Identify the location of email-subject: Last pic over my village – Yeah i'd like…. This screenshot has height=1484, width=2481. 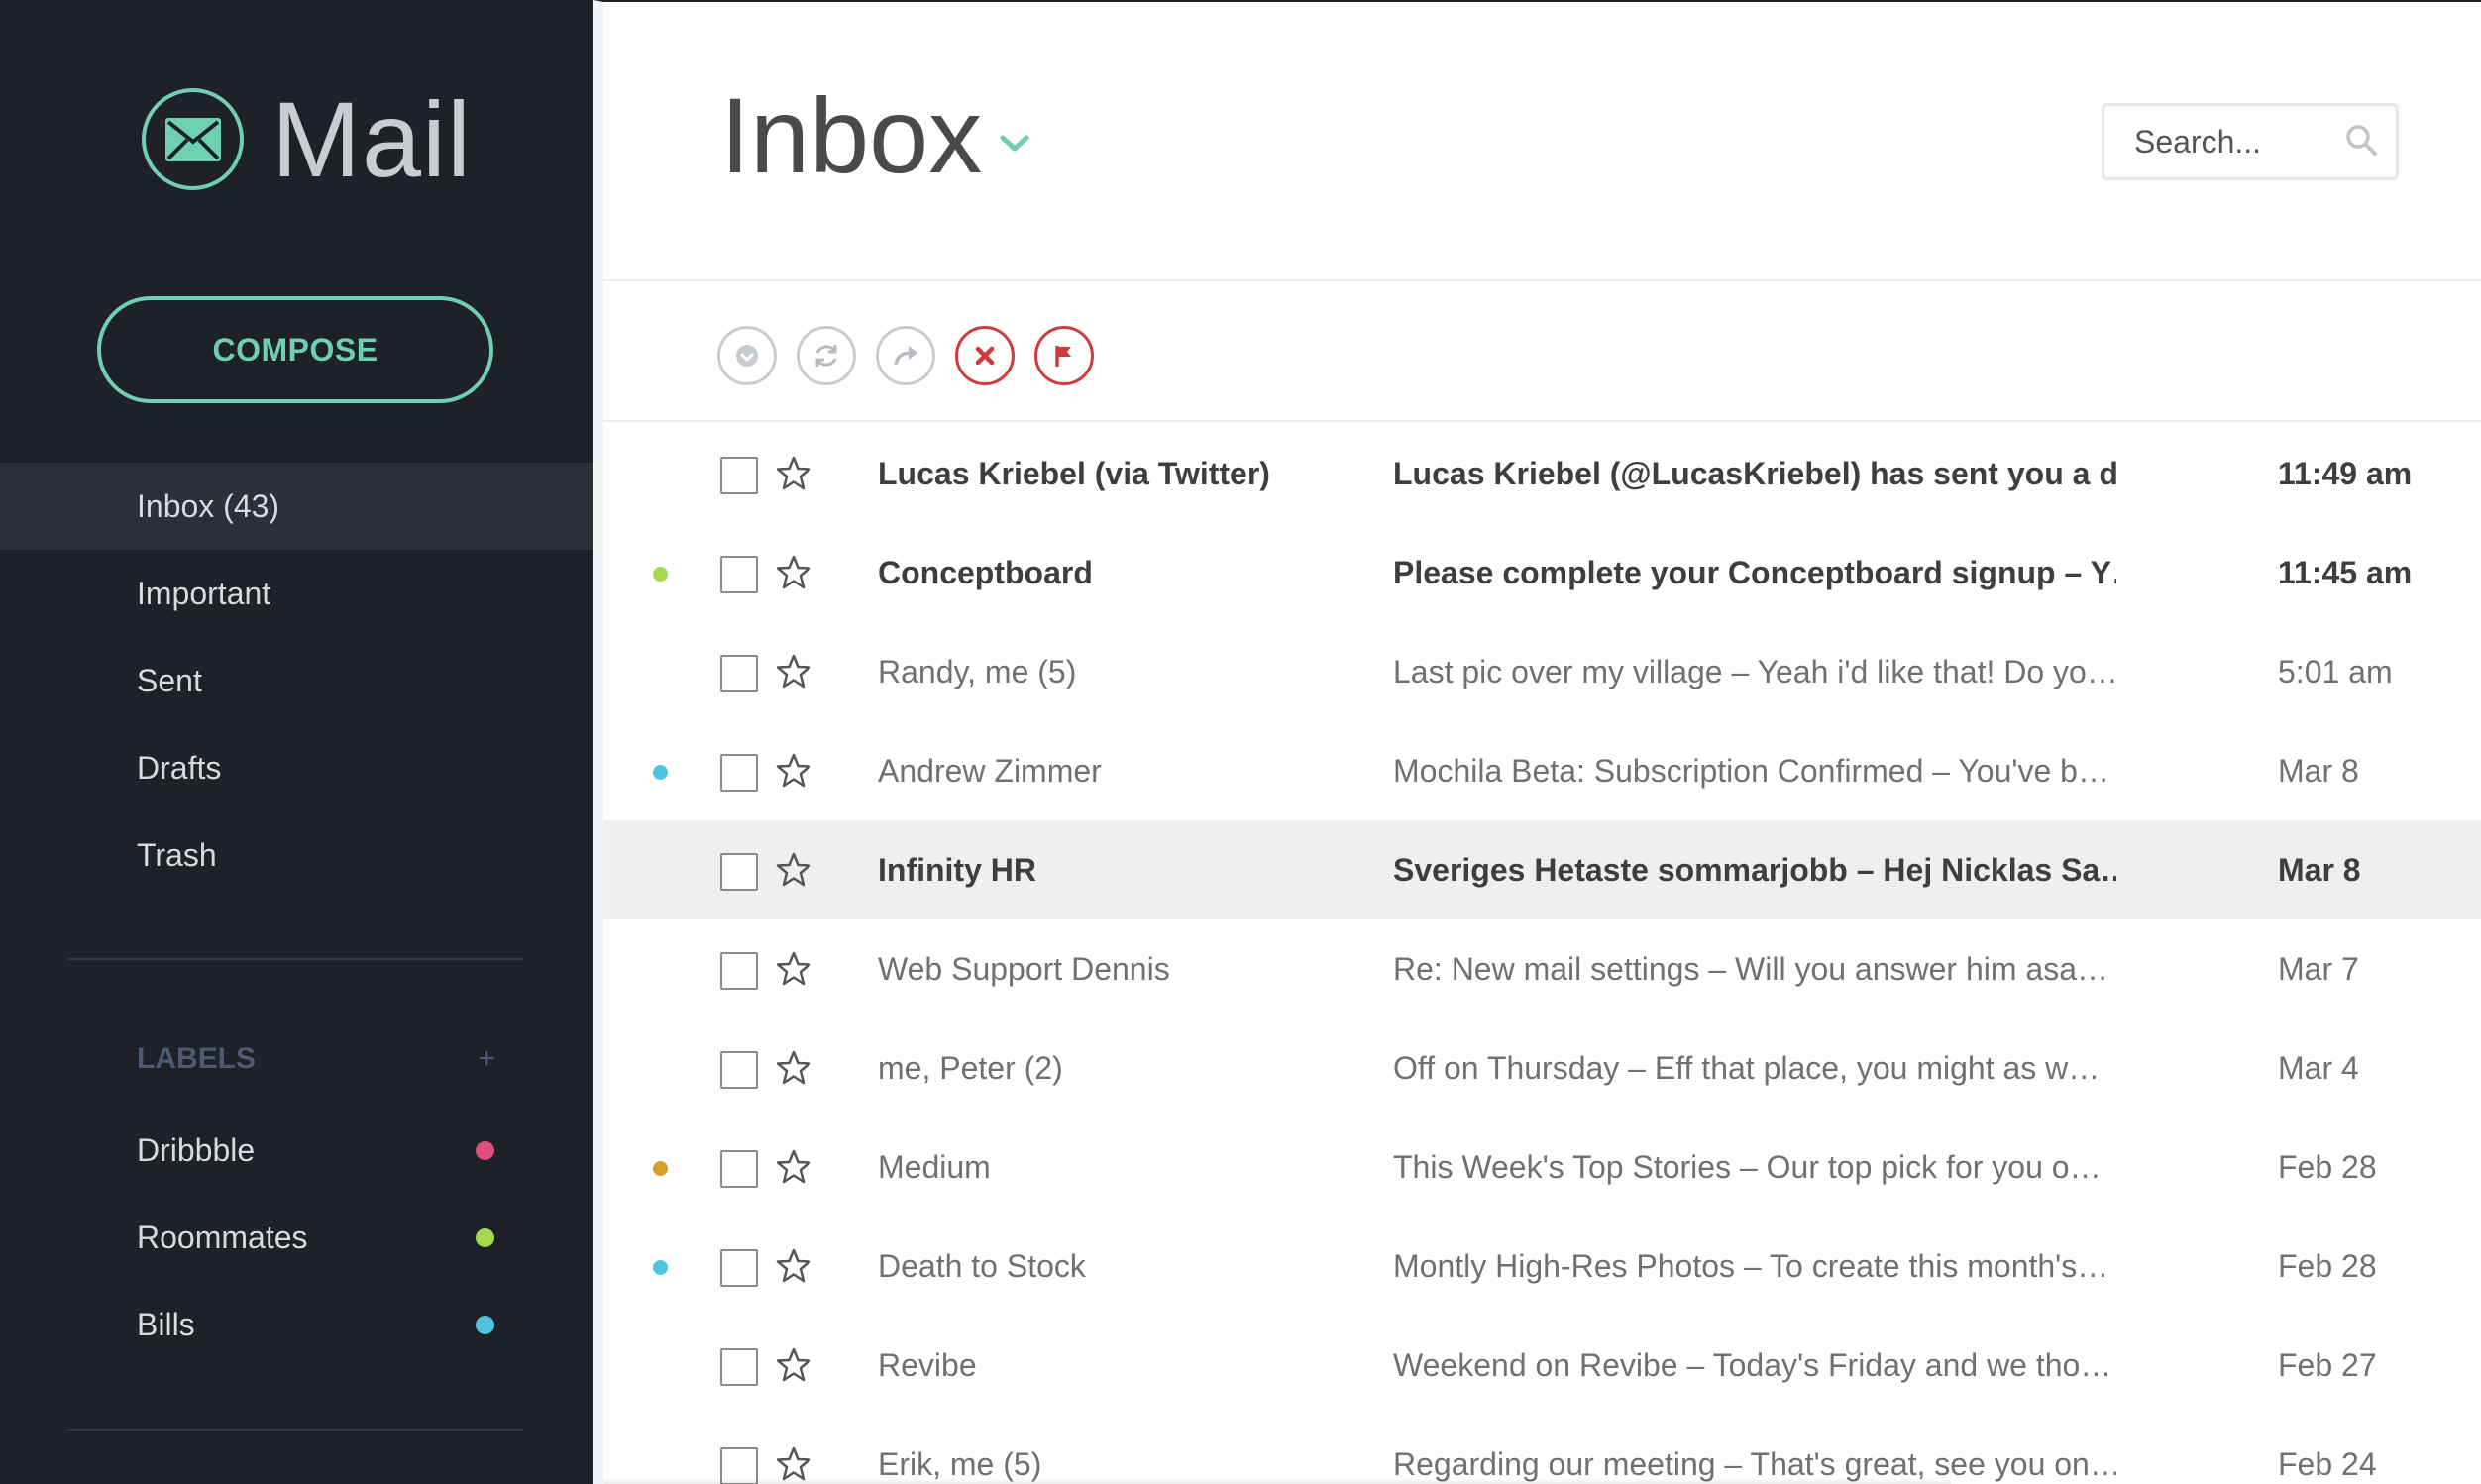
(1755, 672).